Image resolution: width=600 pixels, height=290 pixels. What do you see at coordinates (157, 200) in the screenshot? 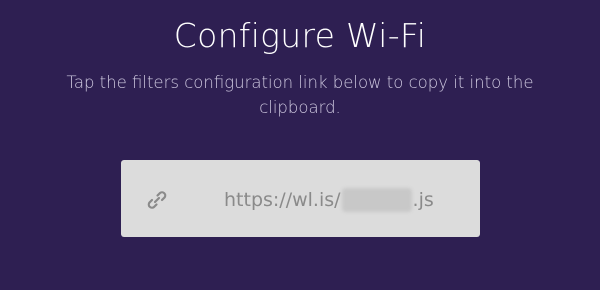
I see `link-icon` at bounding box center [157, 200].